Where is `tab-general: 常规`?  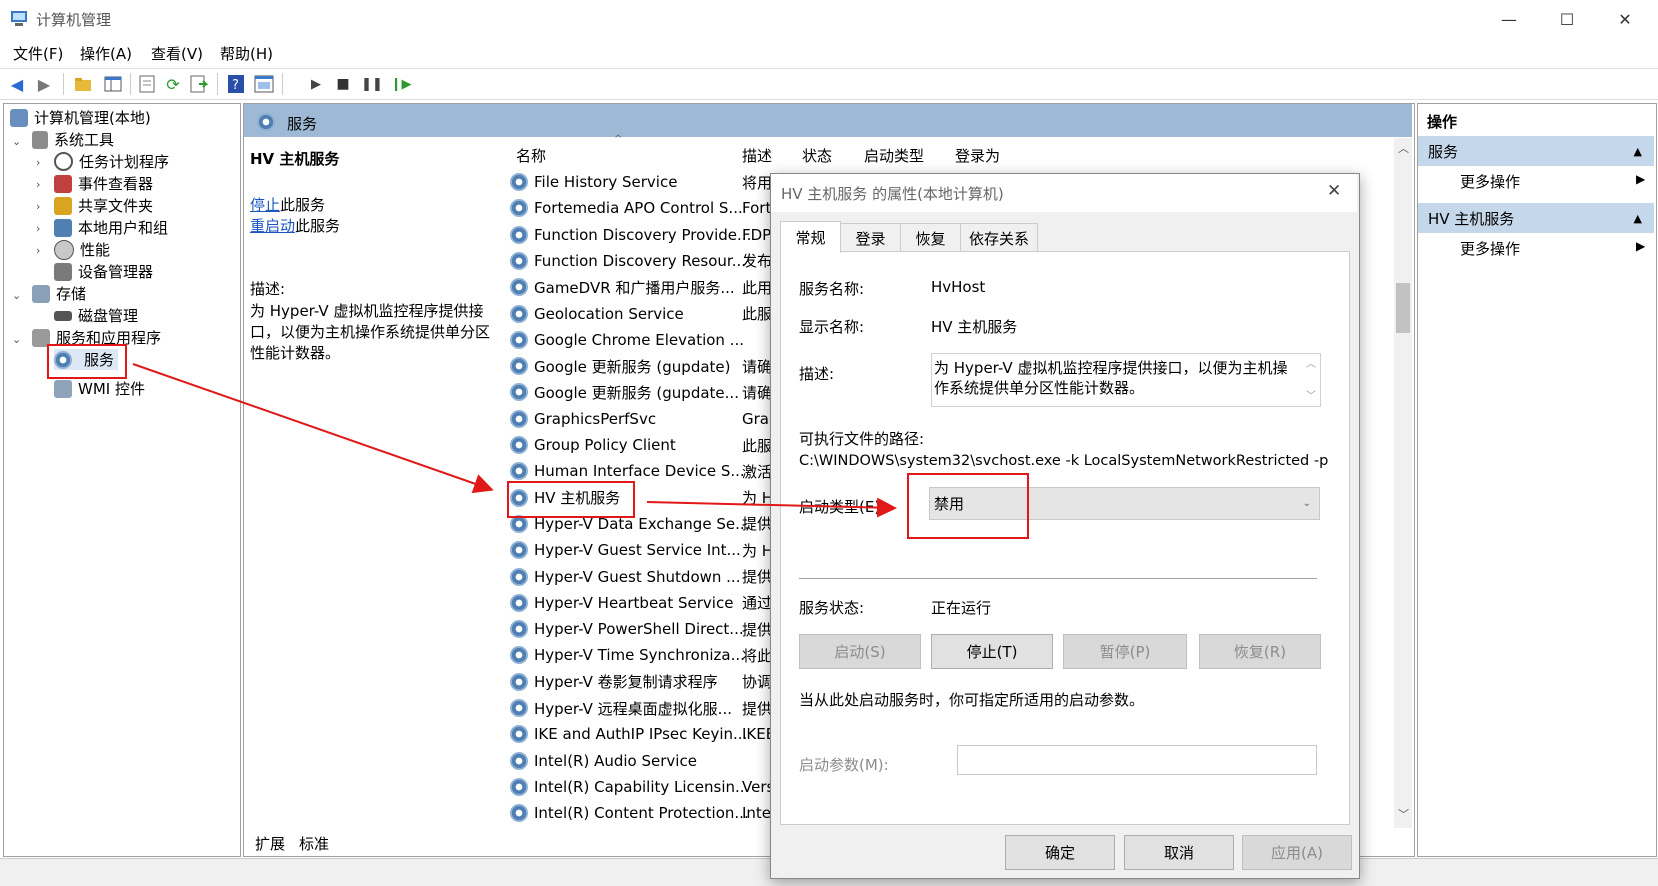
tab-general: 常规 is located at coordinates (810, 237).